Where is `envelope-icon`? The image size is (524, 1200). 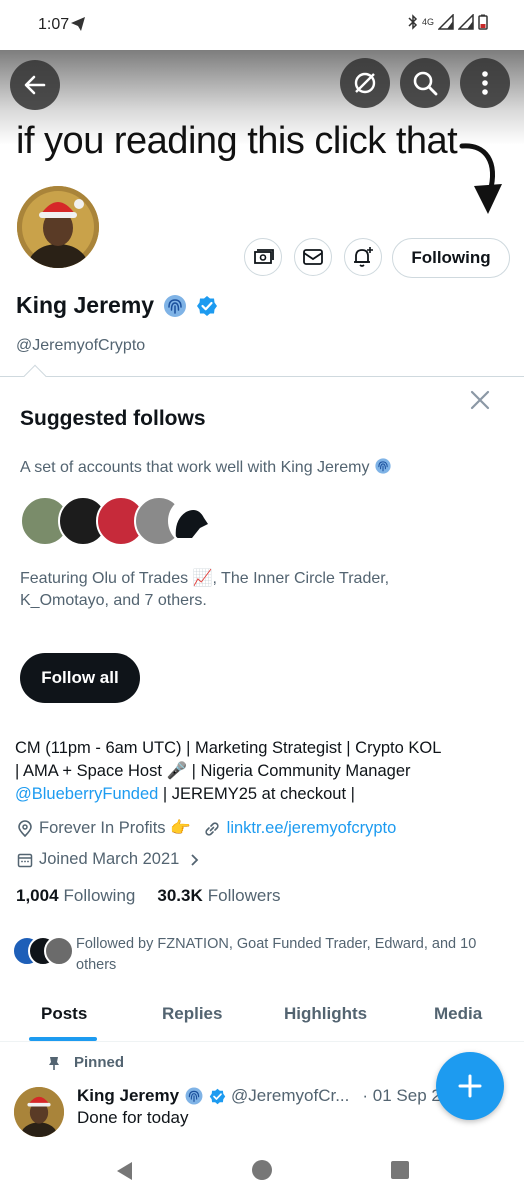 envelope-icon is located at coordinates (313, 257).